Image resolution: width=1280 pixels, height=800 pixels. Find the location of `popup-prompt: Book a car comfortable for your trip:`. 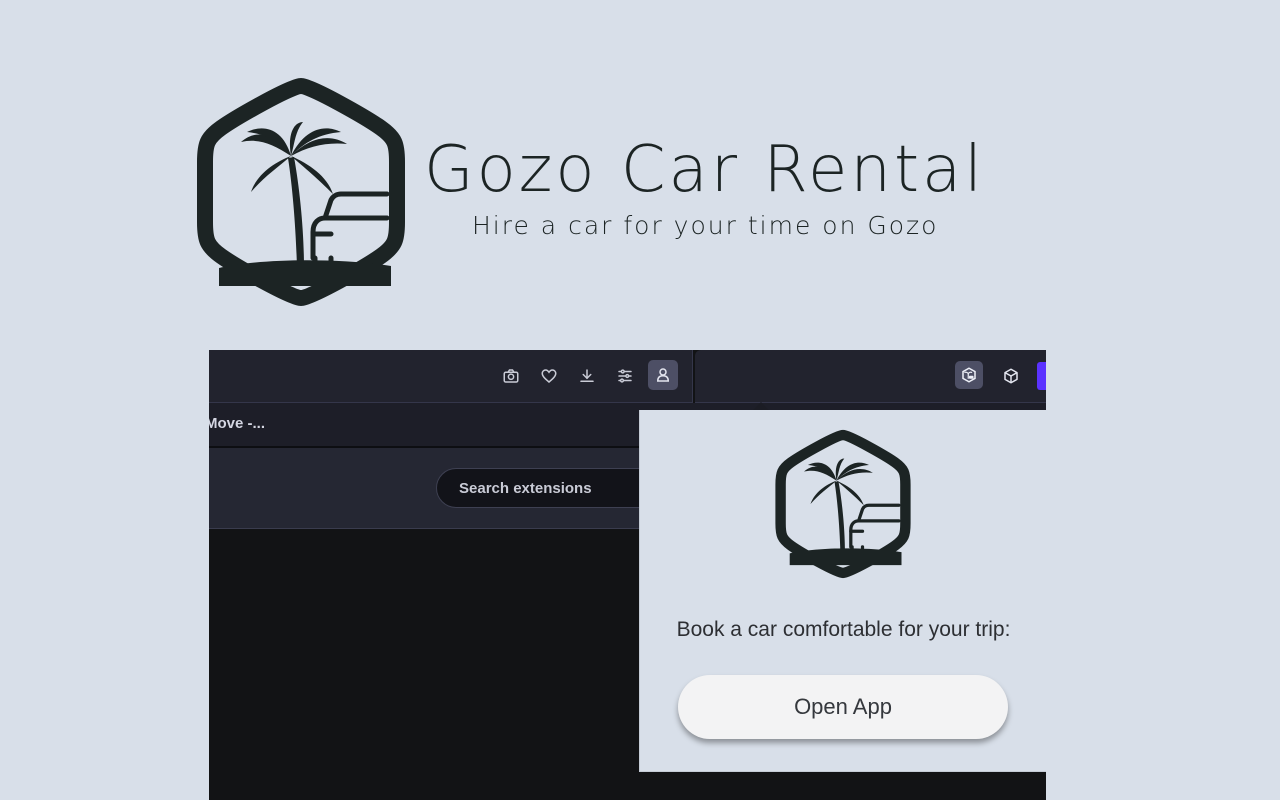

popup-prompt: Book a car comfortable for your trip: is located at coordinates (843, 629).